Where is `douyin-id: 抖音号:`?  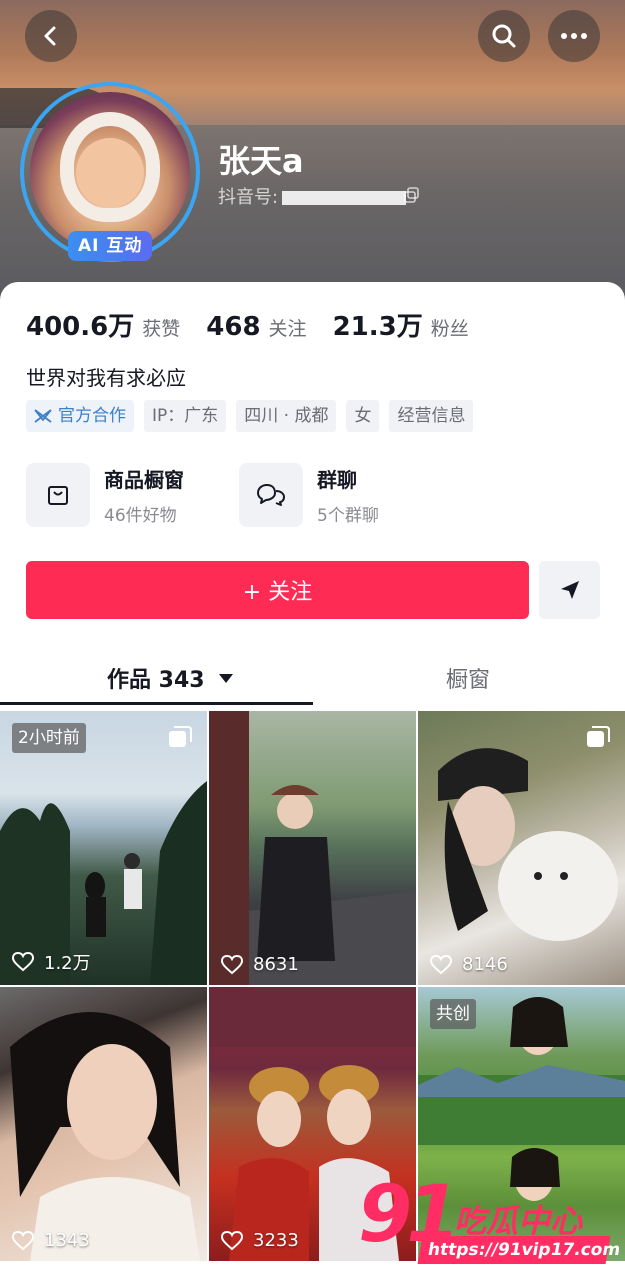 douyin-id: 抖音号: is located at coordinates (312, 196).